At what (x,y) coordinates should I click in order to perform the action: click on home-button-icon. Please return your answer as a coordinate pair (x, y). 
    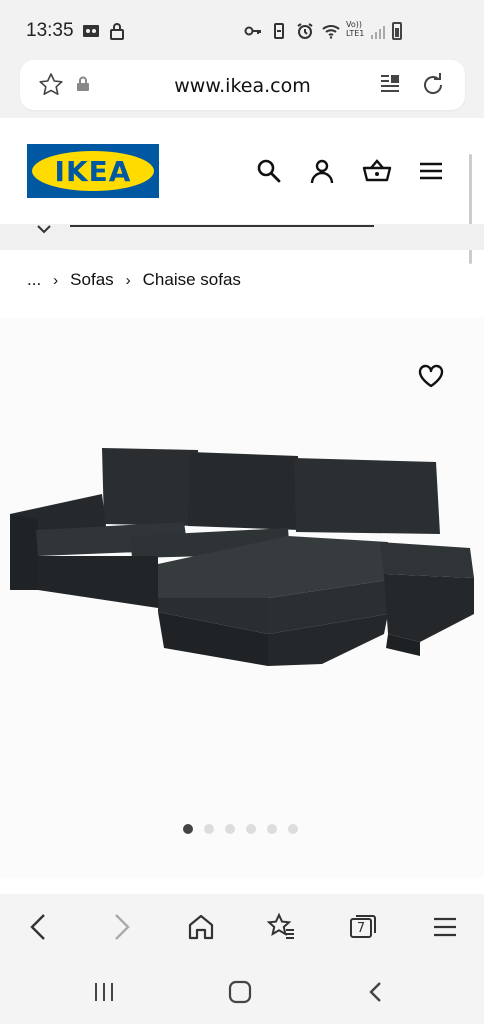
    Looking at the image, I should click on (240, 992).